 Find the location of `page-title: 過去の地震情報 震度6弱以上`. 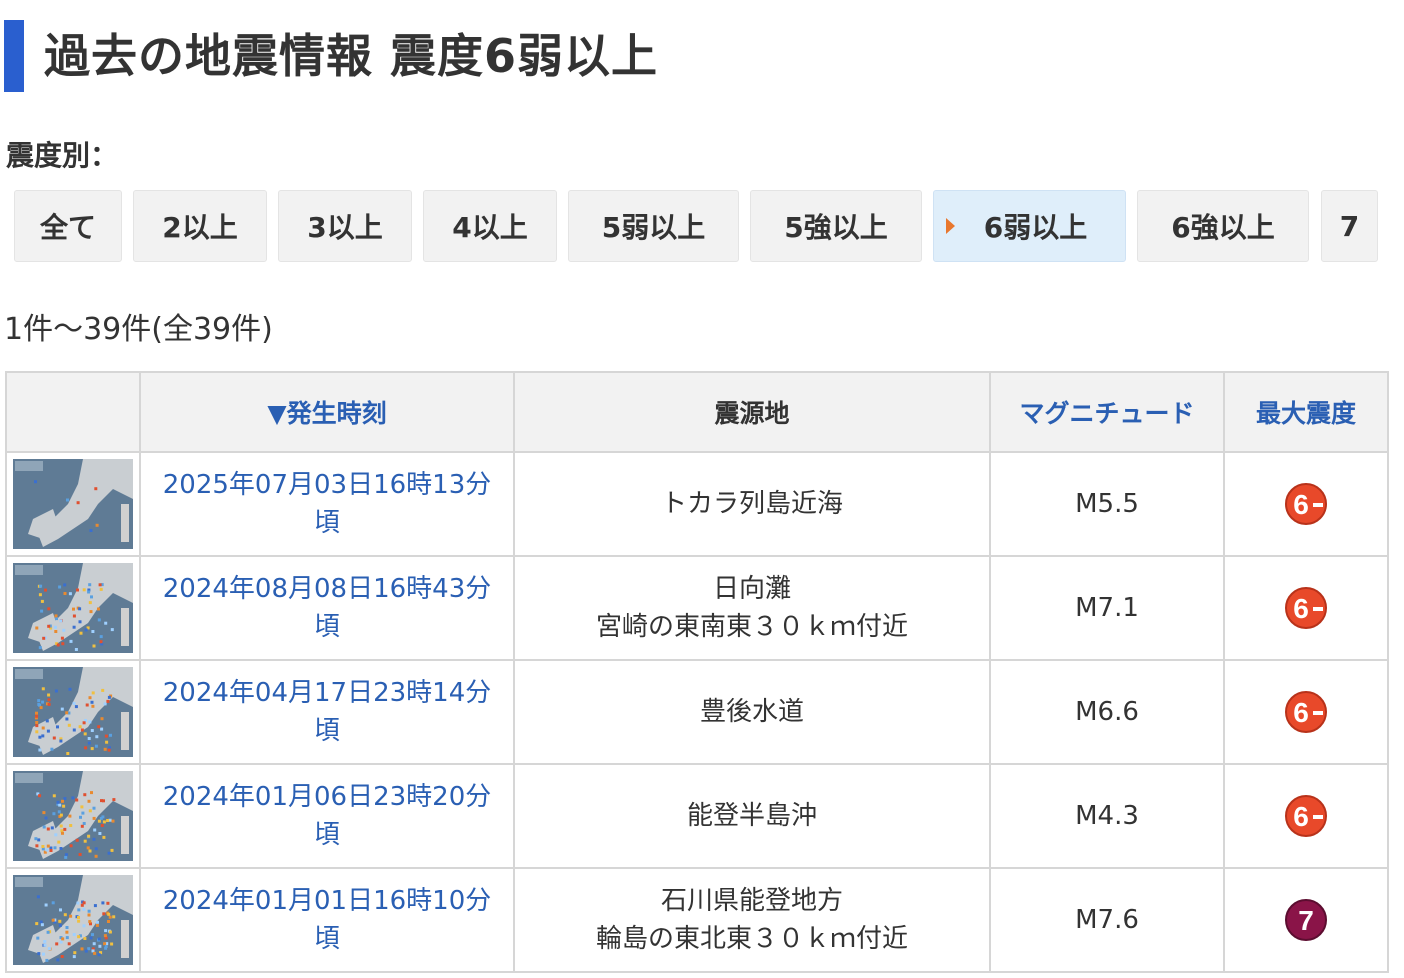

page-title: 過去の地震情報 震度6弱以上 is located at coordinates (351, 56).